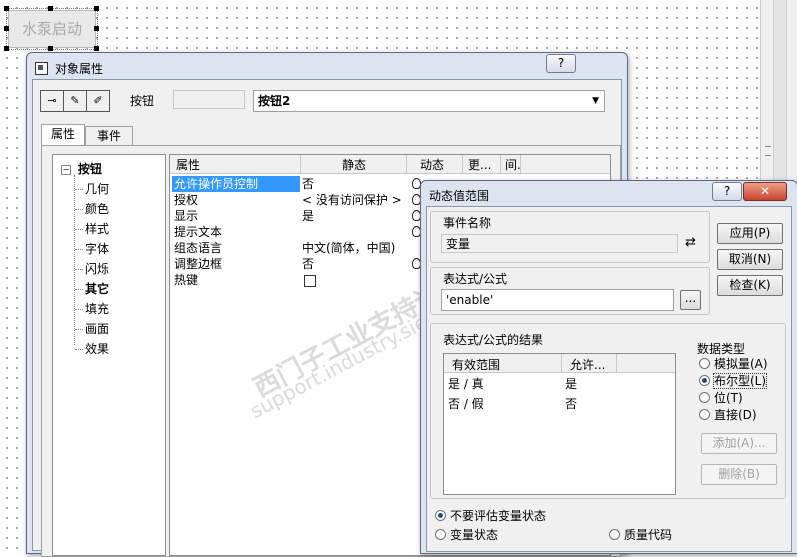 Image resolution: width=797 pixels, height=557 pixels. I want to click on object-name: 按钮2, so click(274, 101).